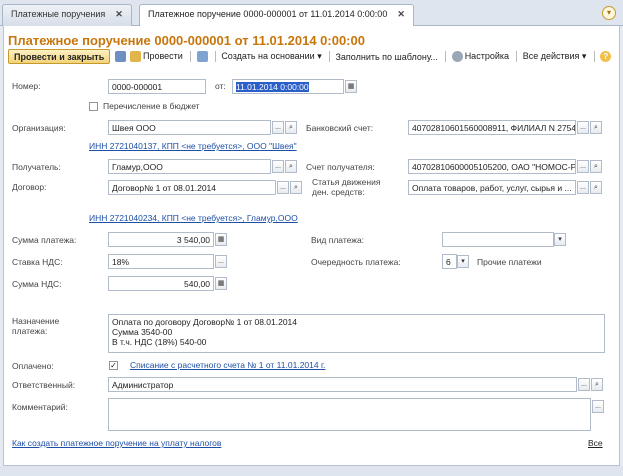 The image size is (623, 476). What do you see at coordinates (480, 57) in the screenshot?
I see `settings-button: Настройка` at bounding box center [480, 57].